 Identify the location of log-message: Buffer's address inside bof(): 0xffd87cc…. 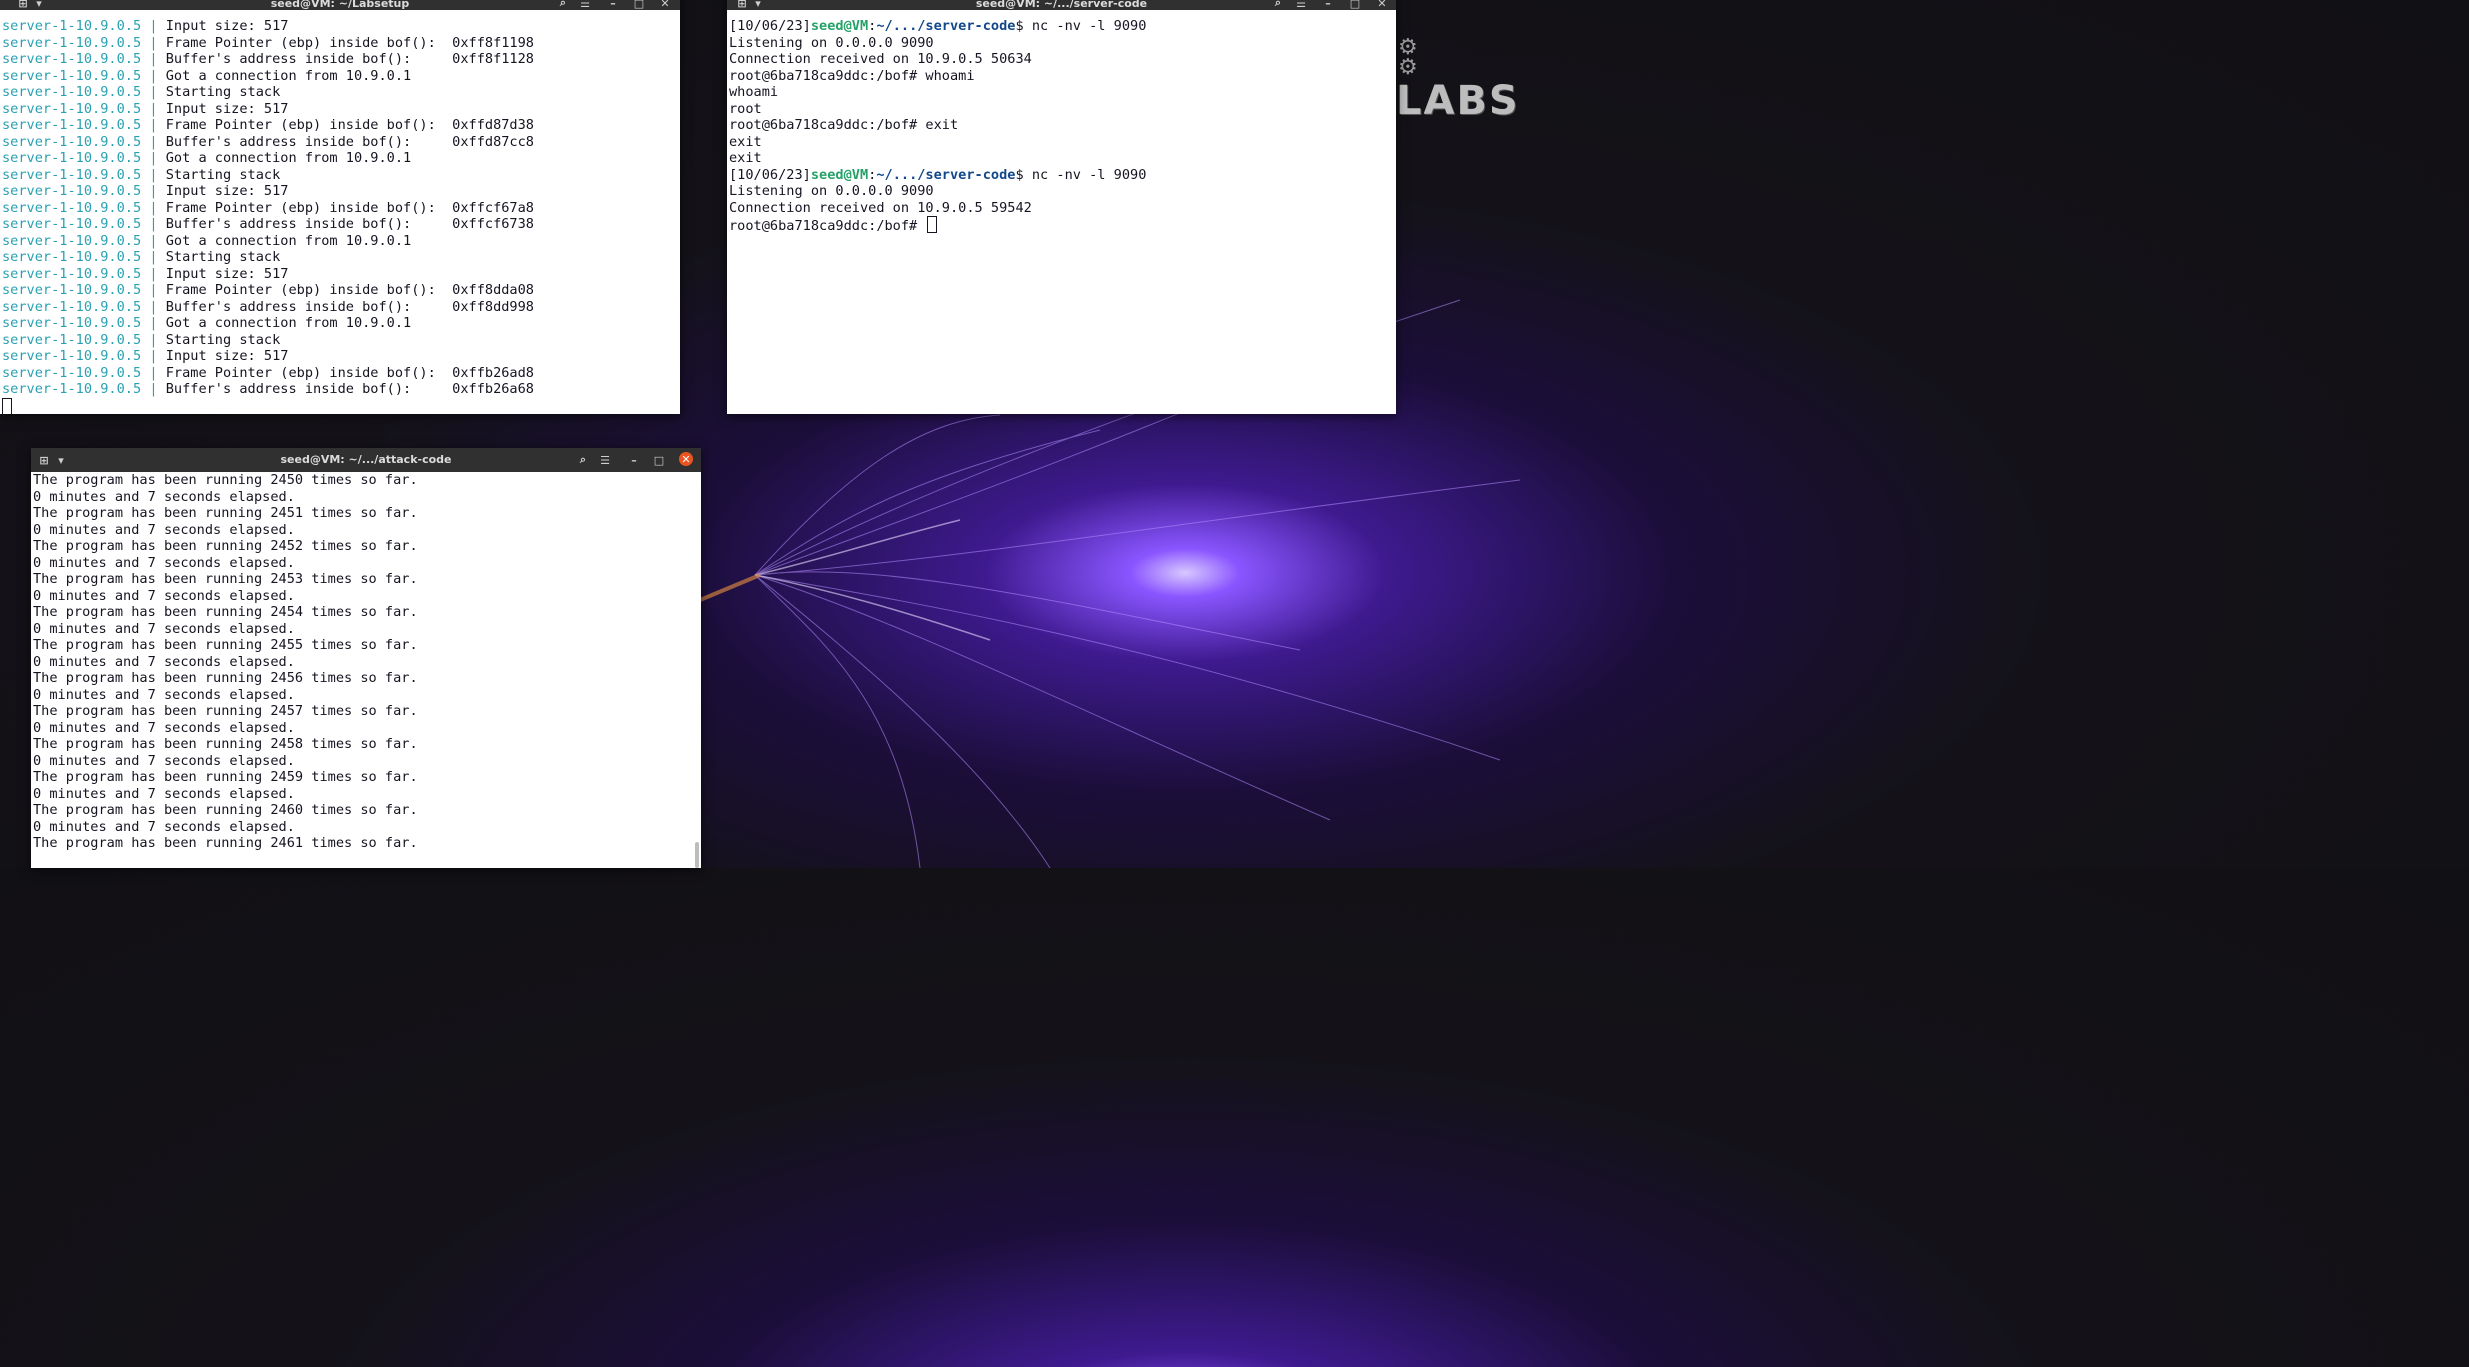
(349, 141).